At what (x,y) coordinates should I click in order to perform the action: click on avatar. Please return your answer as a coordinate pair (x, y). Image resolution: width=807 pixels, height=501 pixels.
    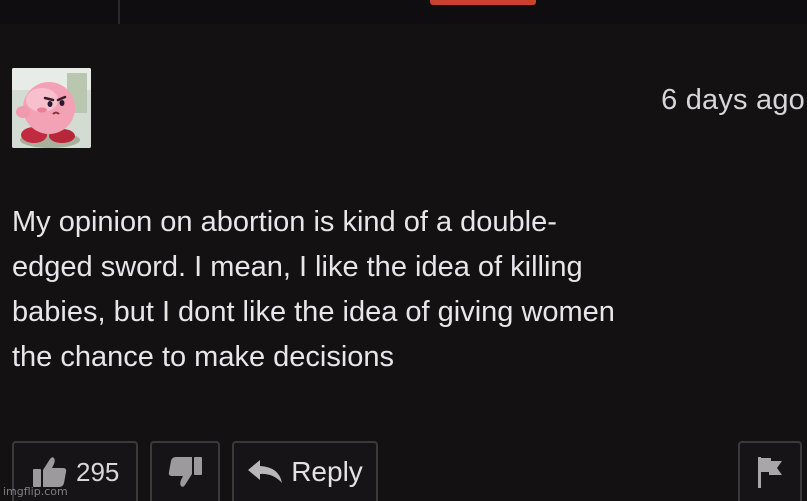
    Looking at the image, I should click on (51, 108).